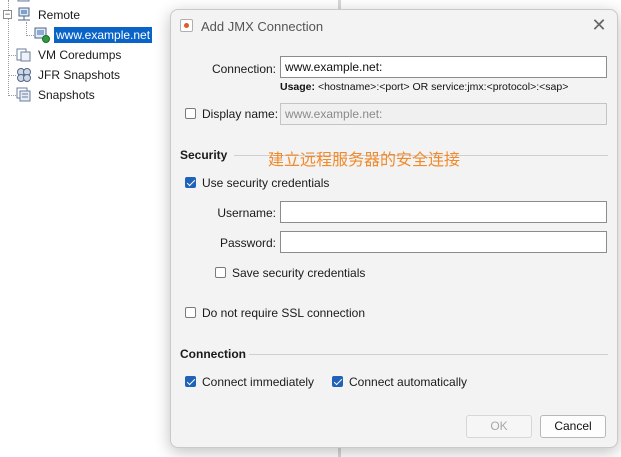 This screenshot has width=621, height=457. Describe the element at coordinates (394, 26) in the screenshot. I see `dialog-titlebar: Add JMX Connection ✕` at that location.